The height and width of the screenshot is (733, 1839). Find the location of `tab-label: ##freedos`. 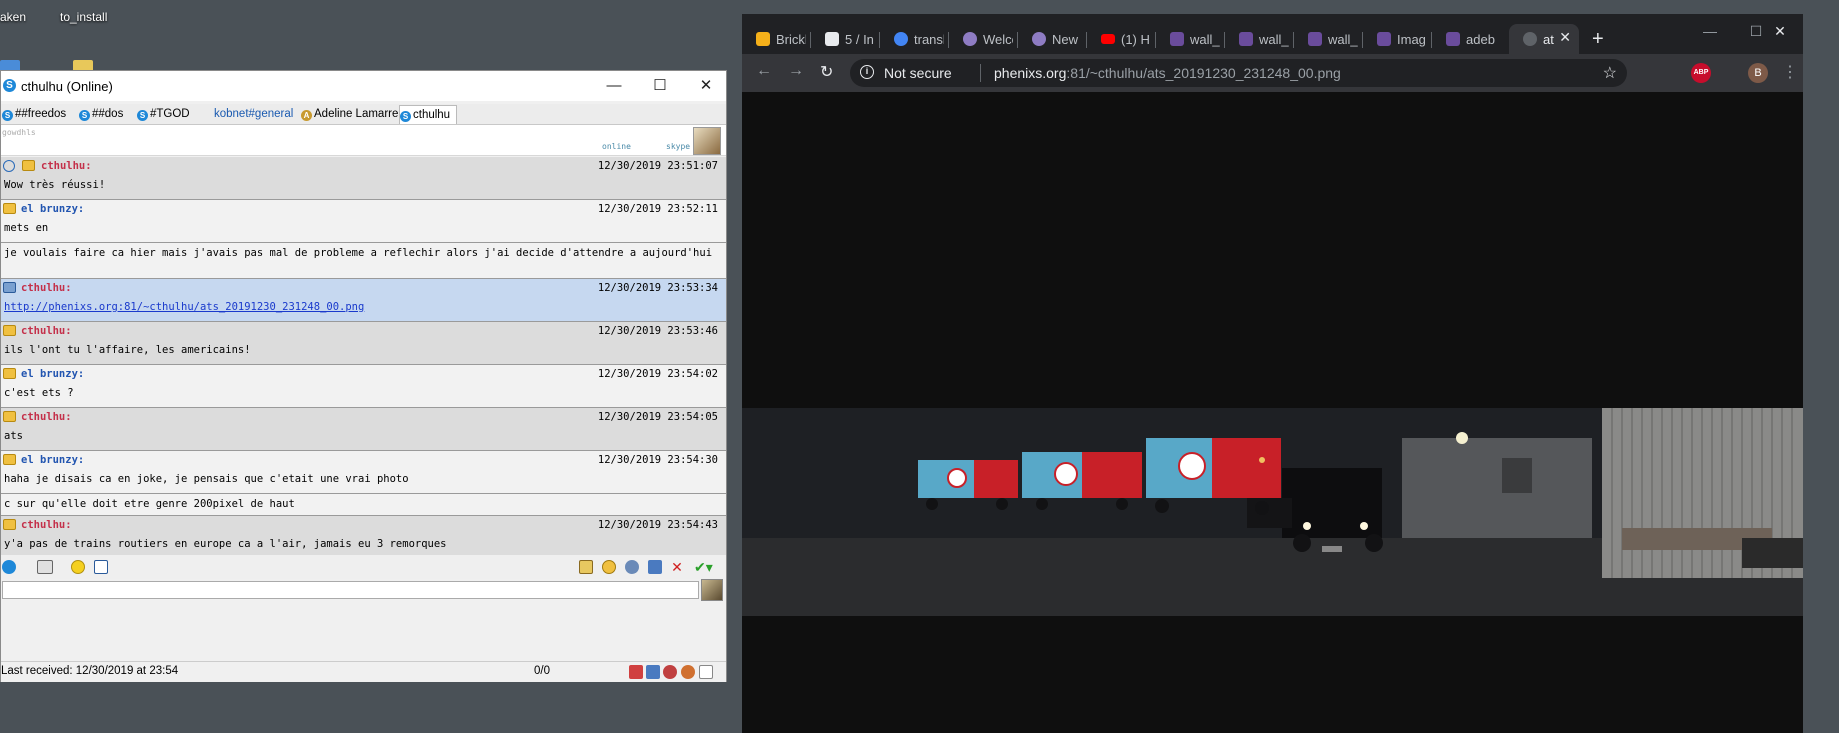

tab-label: ##freedos is located at coordinates (41, 114).